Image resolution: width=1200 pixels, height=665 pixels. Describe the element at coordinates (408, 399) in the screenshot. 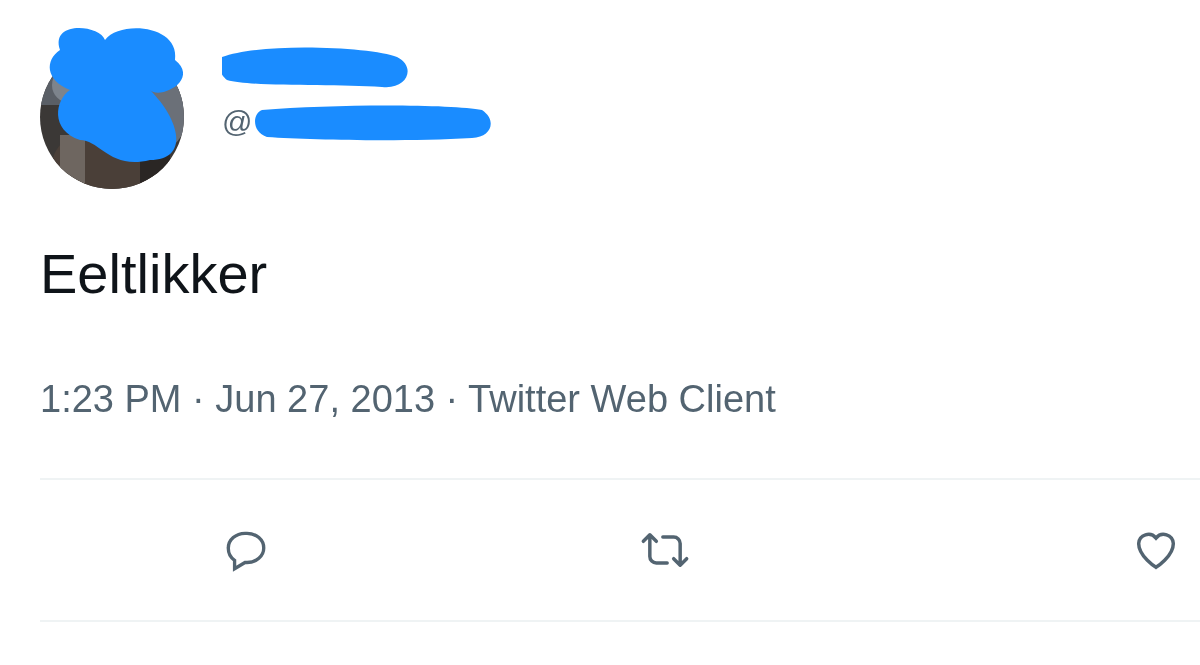

I see `tweet-meta: 1:23 PM · Jun 27, 2013 · Twitter Web Client` at that location.